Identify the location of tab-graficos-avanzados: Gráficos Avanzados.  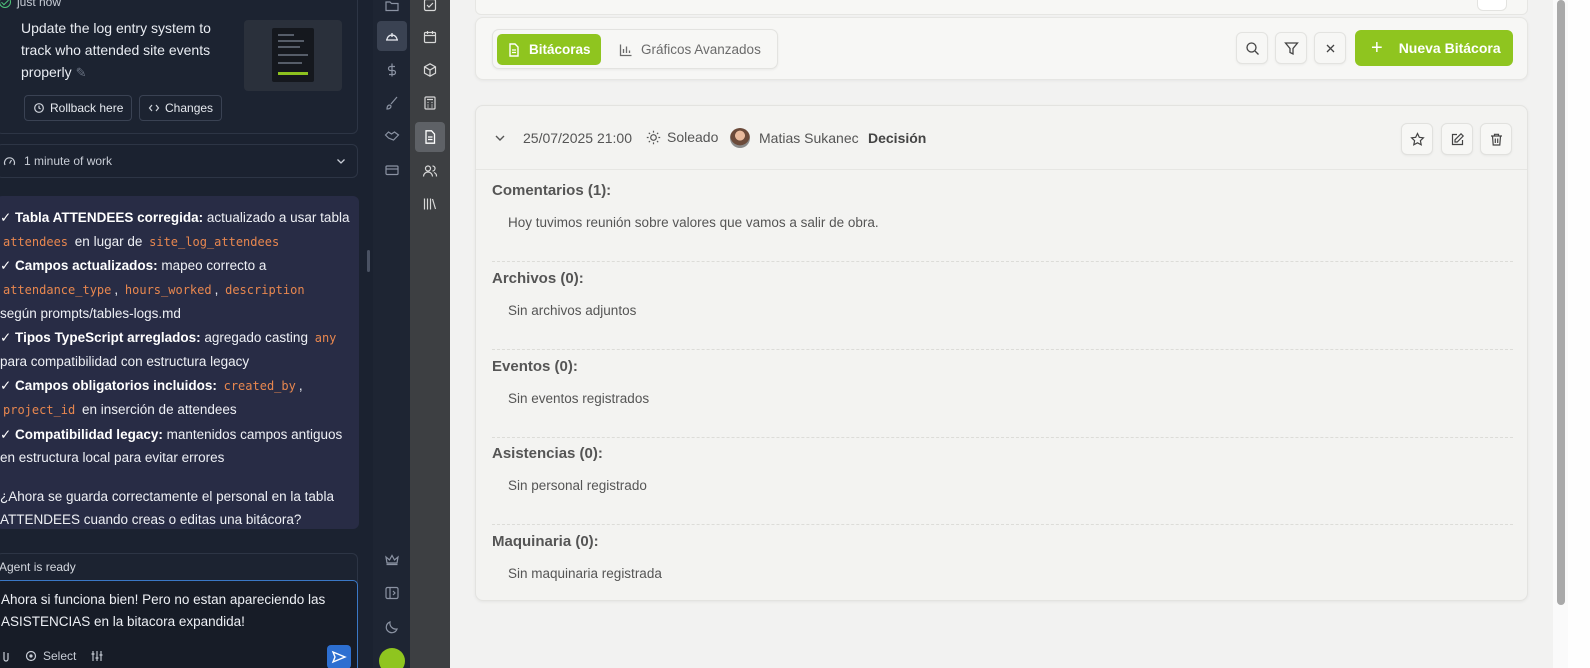
(690, 49).